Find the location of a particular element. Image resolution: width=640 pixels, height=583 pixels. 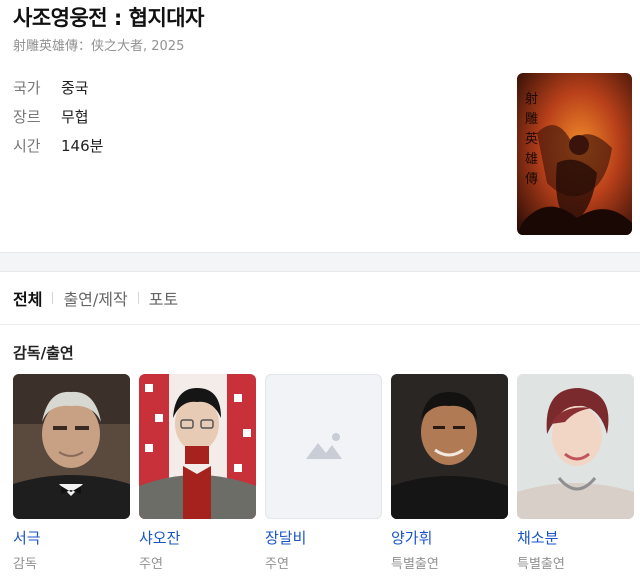

svg-text: 射 is located at coordinates (531, 99).